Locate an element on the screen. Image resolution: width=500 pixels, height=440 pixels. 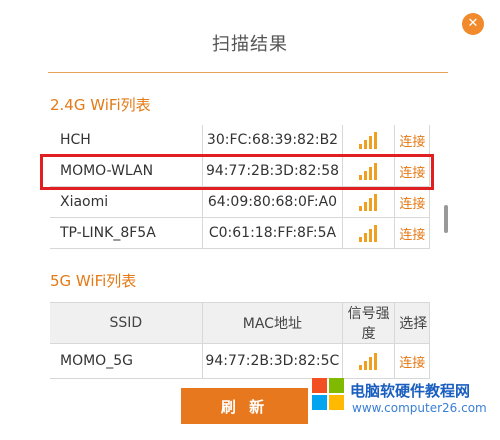
windows-logo-icon is located at coordinates (329, 395).